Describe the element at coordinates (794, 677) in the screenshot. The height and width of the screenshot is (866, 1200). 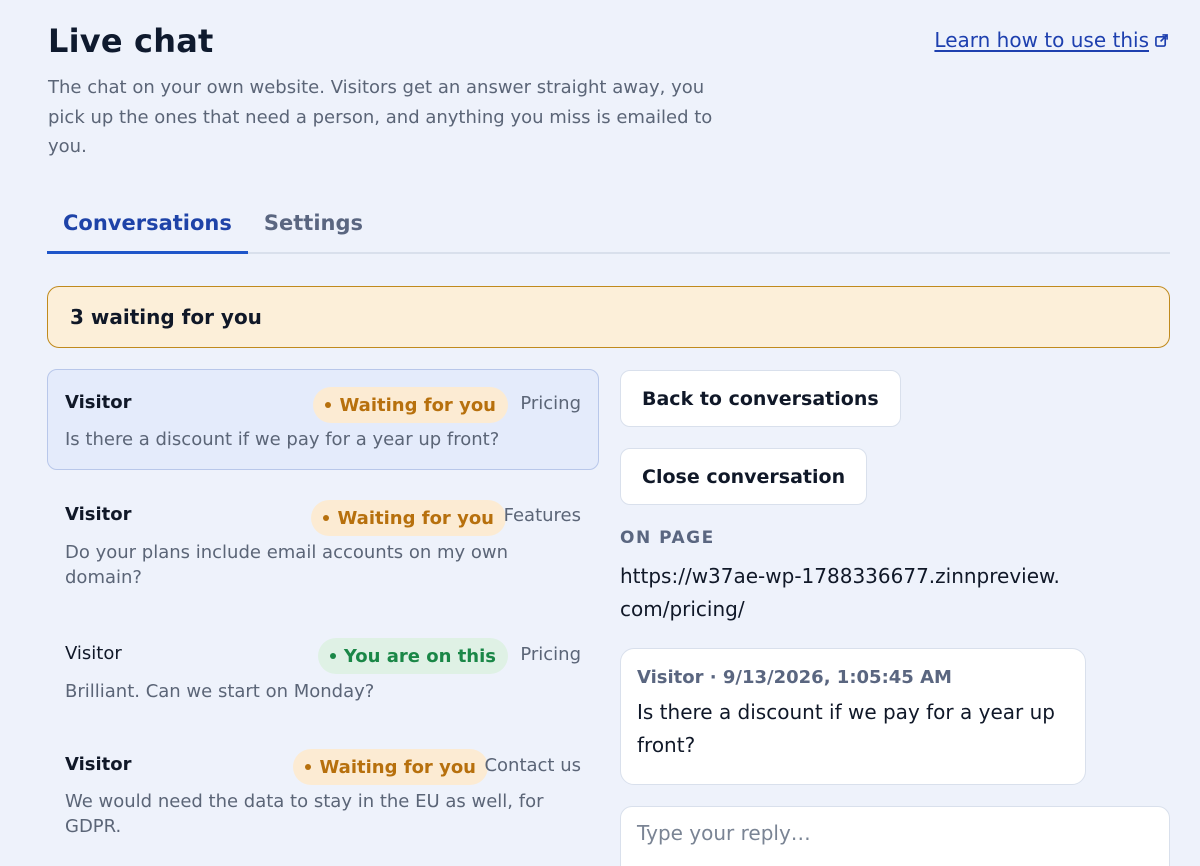
I see `message-meta: Visitor · 9/13/2026, 1:05:45 AM` at that location.